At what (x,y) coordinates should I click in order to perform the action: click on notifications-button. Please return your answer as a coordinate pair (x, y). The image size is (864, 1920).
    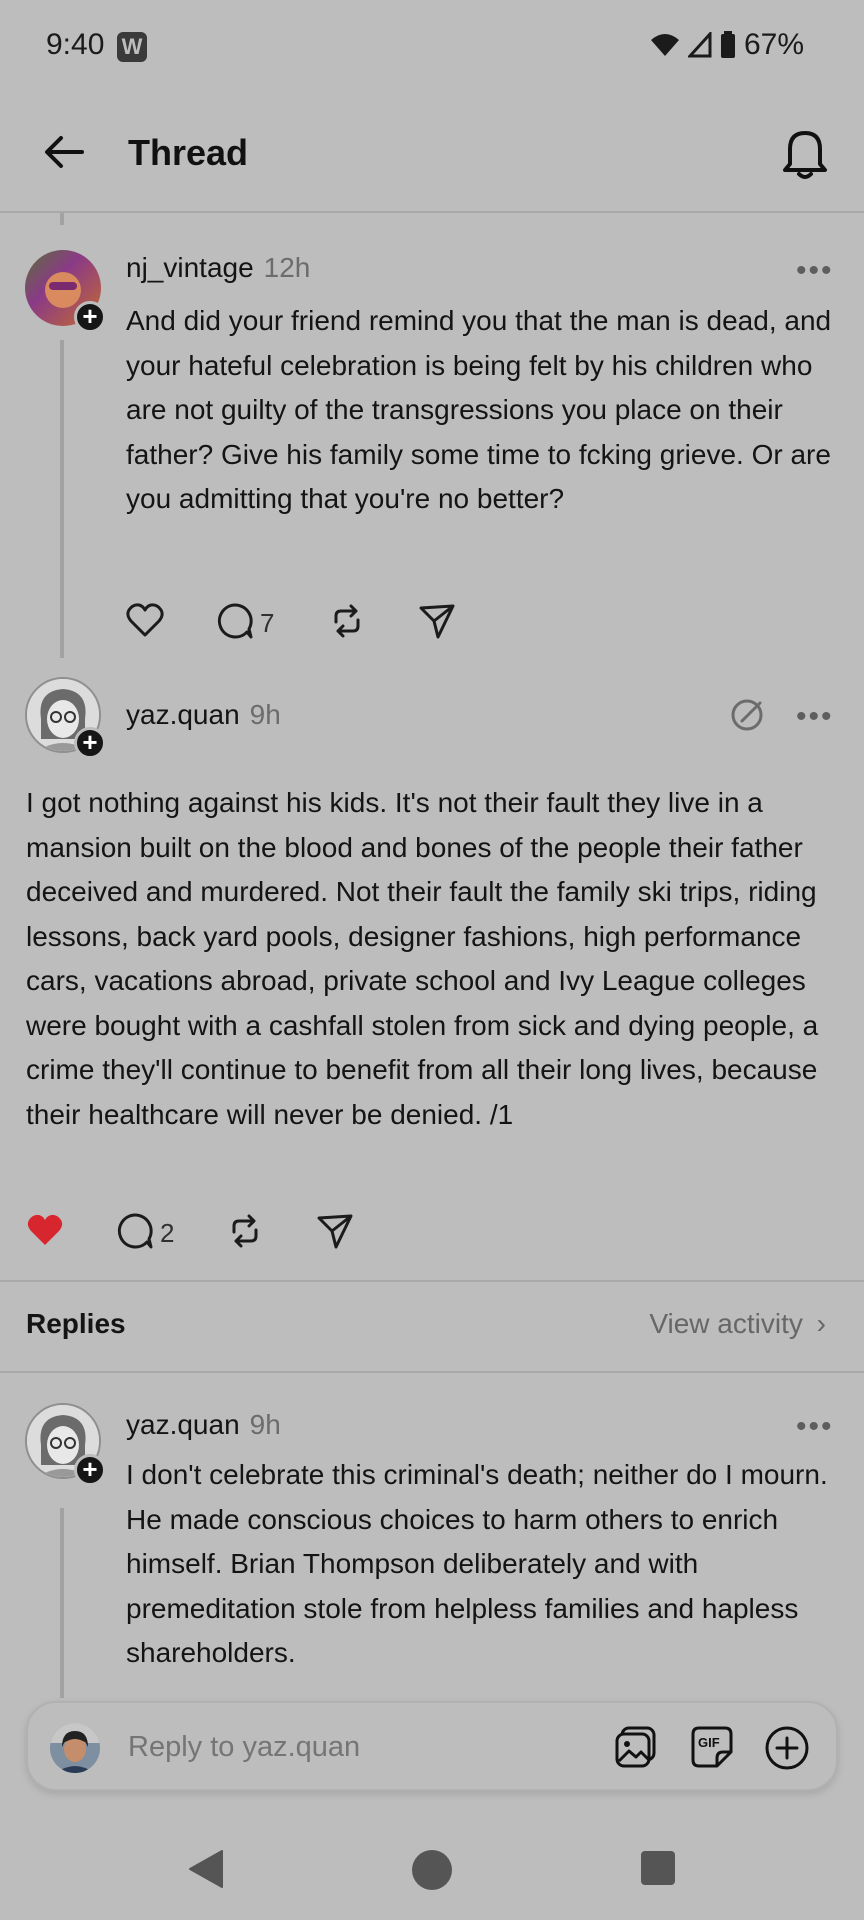
    Looking at the image, I should click on (805, 153).